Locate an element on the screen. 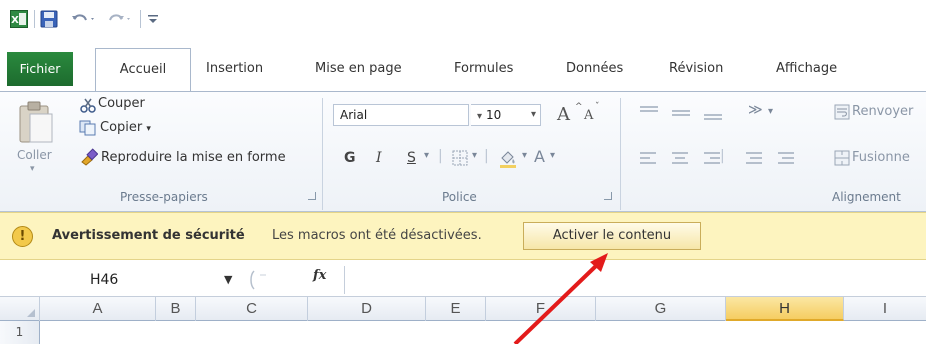 The image size is (926, 344). fill-color-dropdown-icon: ▾ is located at coordinates (524, 155).